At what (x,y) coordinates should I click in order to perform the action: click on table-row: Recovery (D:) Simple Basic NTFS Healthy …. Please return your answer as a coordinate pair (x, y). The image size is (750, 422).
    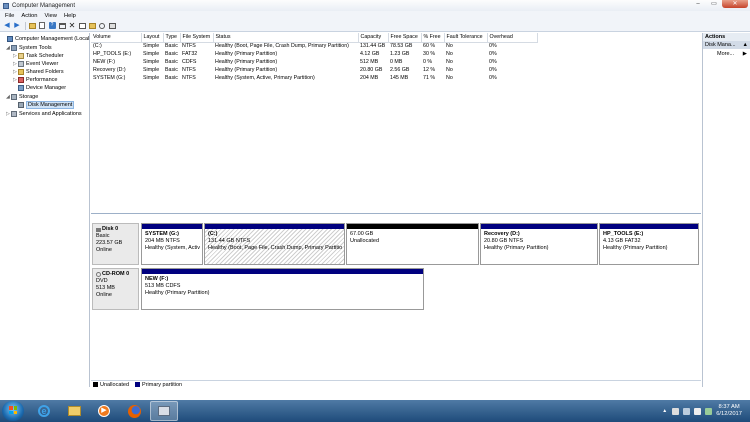
    Looking at the image, I should click on (314, 70).